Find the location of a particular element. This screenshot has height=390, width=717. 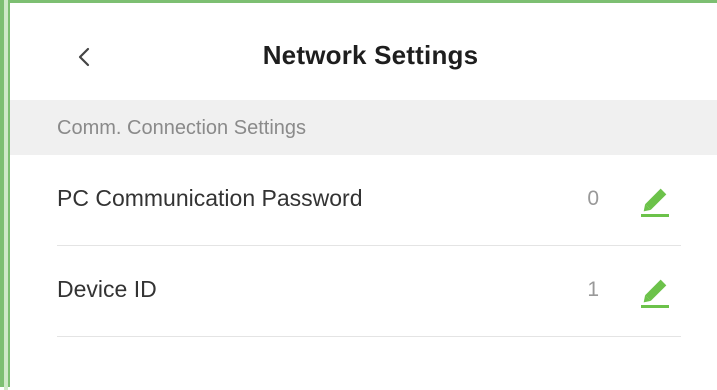

row-label: Device ID is located at coordinates (107, 289).